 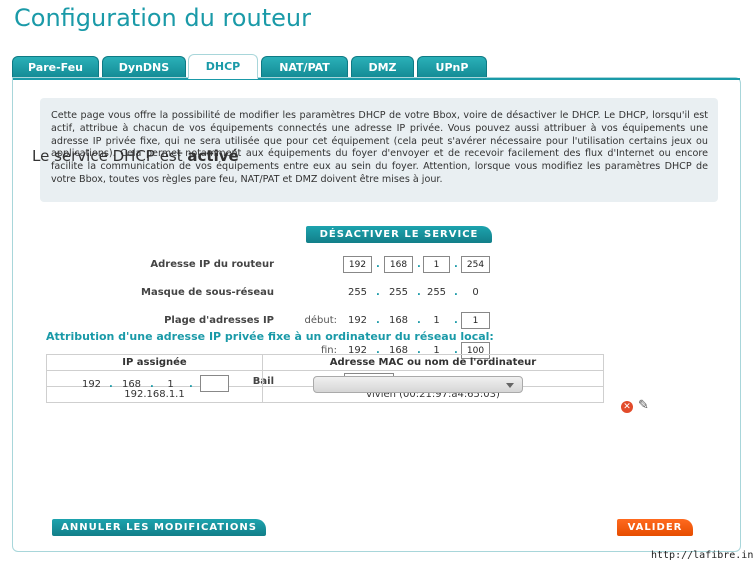 I want to click on range-label: Plage d'adresses IP, so click(x=219, y=320).